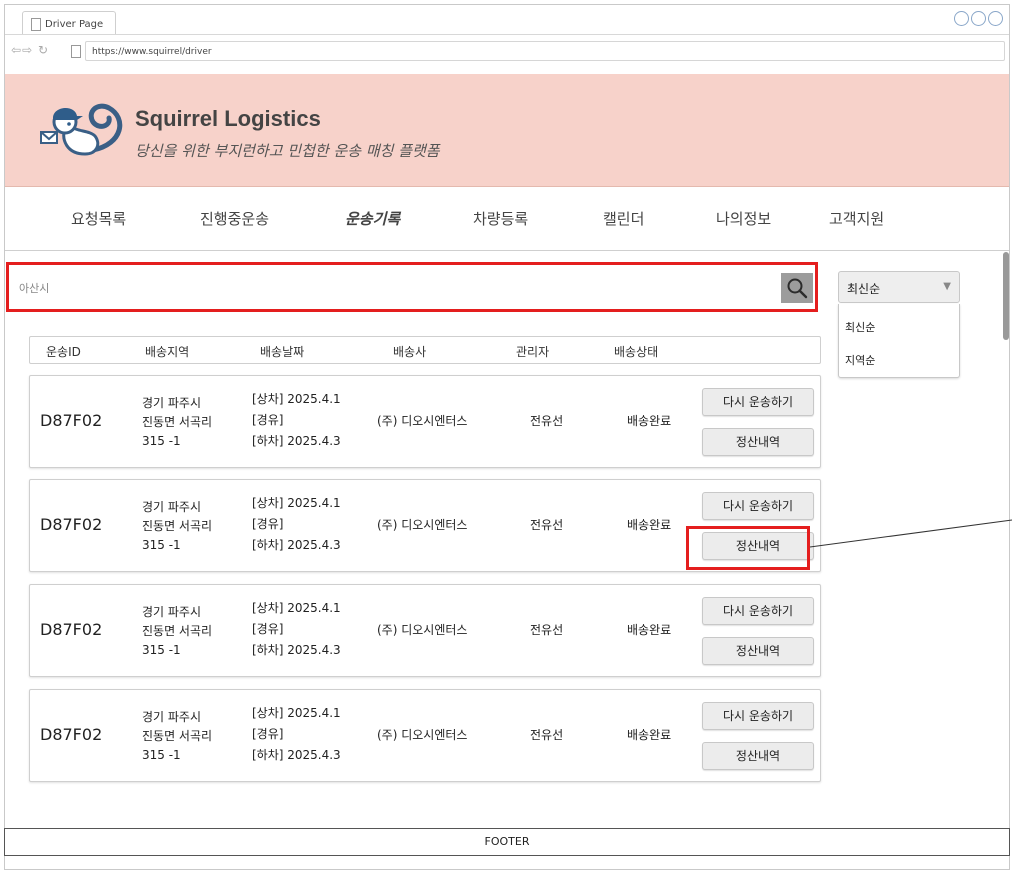 The width and height of the screenshot is (1014, 875). What do you see at coordinates (16, 50) in the screenshot?
I see `back-arrow-icon: ⇦` at bounding box center [16, 50].